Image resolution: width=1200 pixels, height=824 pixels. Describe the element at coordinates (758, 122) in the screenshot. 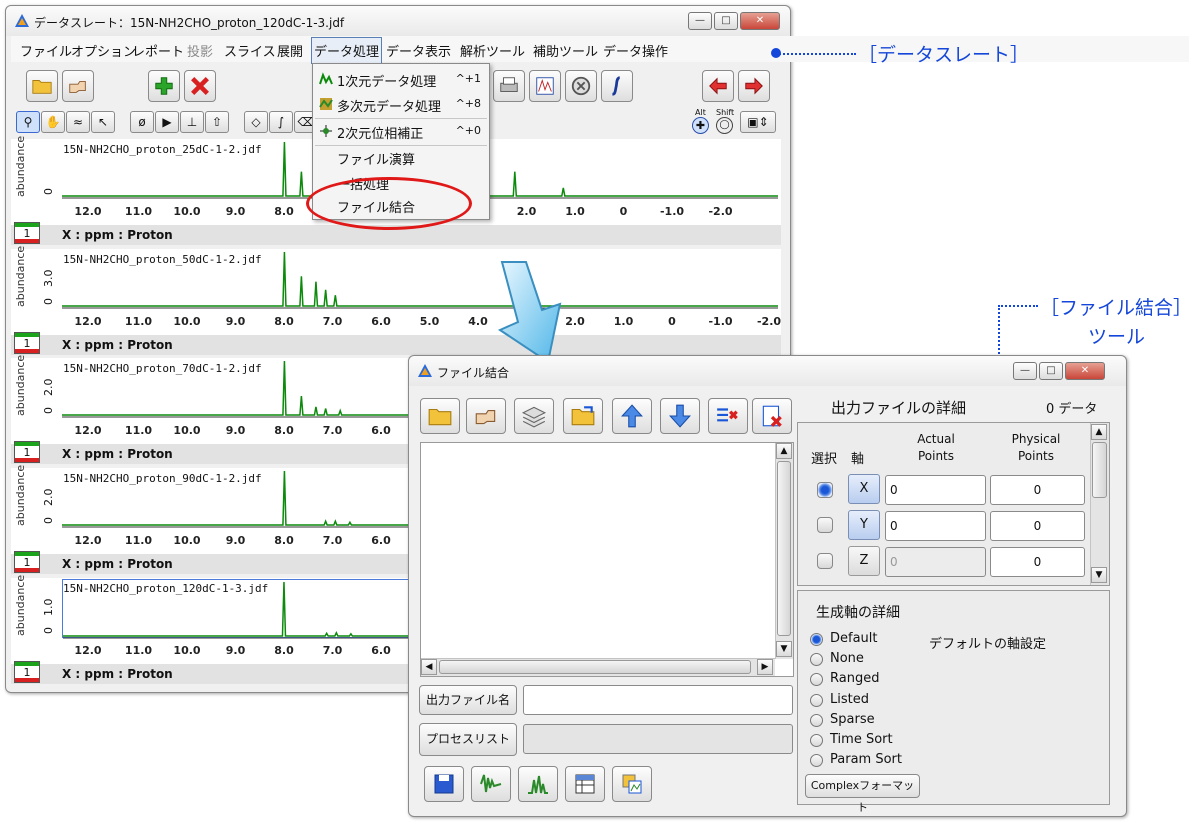

I see `display-mode-button: ▣⇕` at that location.